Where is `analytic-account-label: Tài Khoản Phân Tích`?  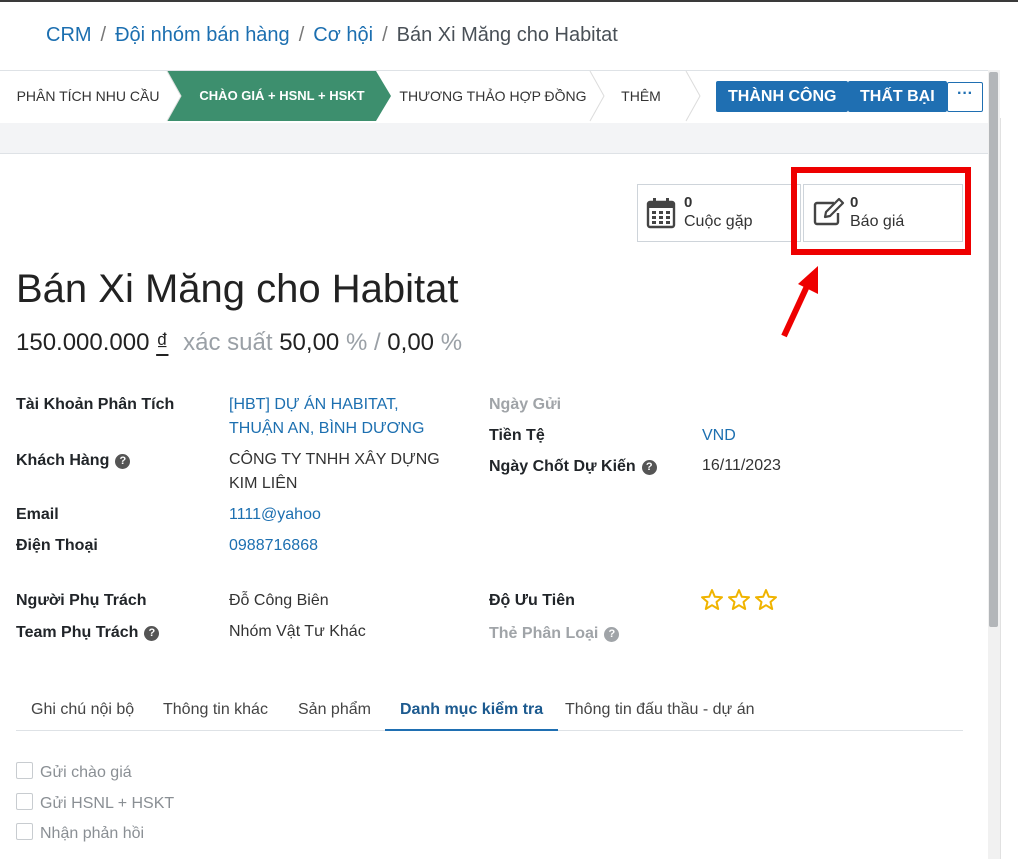 analytic-account-label: Tài Khoản Phân Tích is located at coordinates (95, 404).